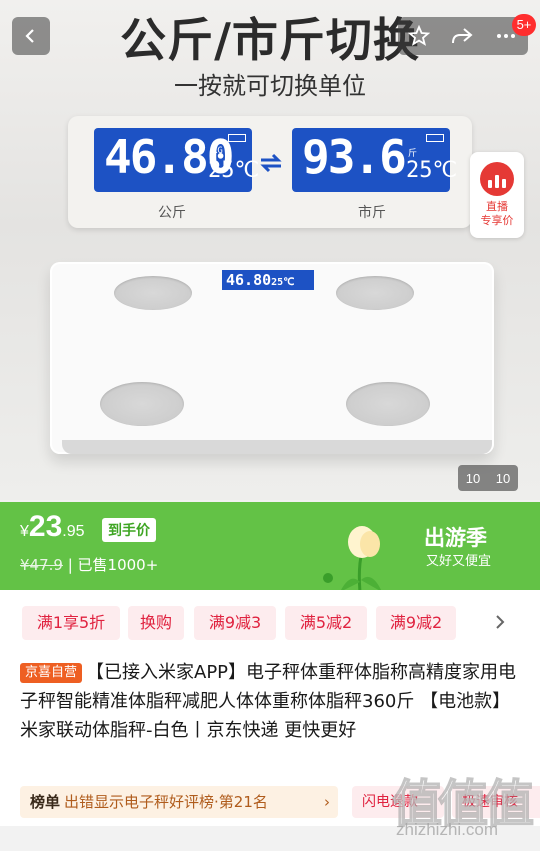  I want to click on scale-lcd: 46.8025℃, so click(268, 280).